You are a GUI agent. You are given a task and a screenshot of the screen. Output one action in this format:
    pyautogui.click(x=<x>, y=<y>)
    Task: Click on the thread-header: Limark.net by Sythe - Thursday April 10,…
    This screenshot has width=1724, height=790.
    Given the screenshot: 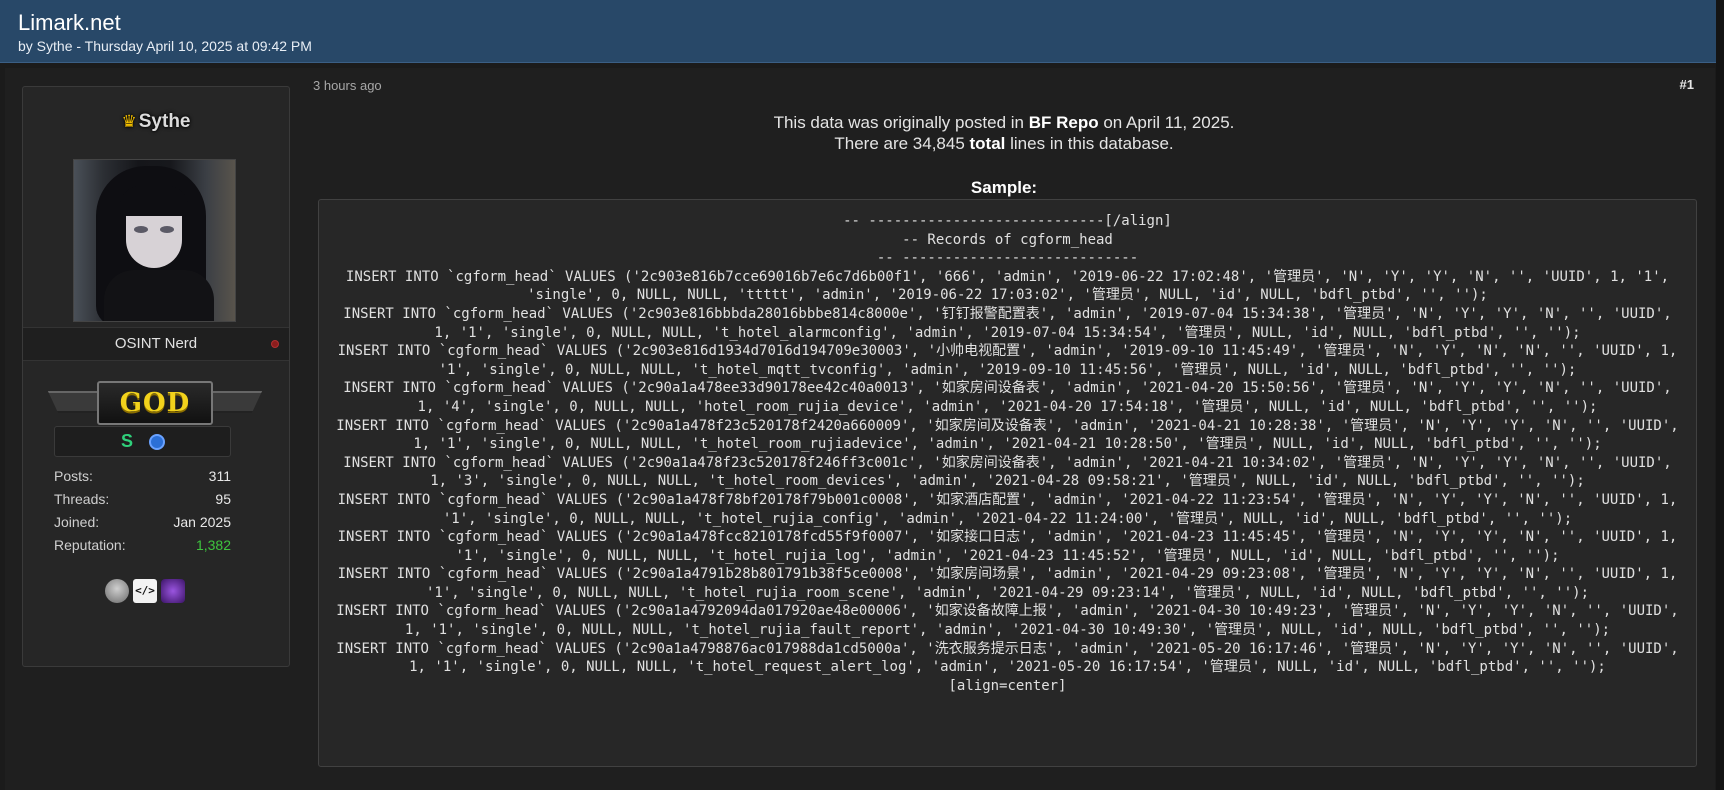 What is the action you would take?
    pyautogui.click(x=862, y=31)
    